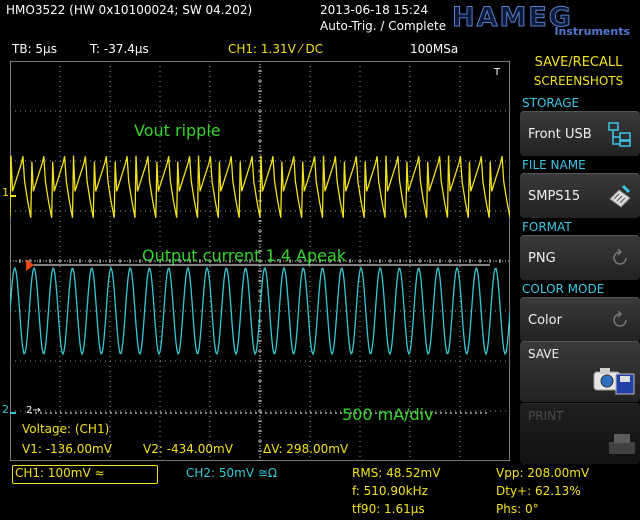 The width and height of the screenshot is (640, 520). I want to click on trigger-position-marker: T, so click(497, 72).